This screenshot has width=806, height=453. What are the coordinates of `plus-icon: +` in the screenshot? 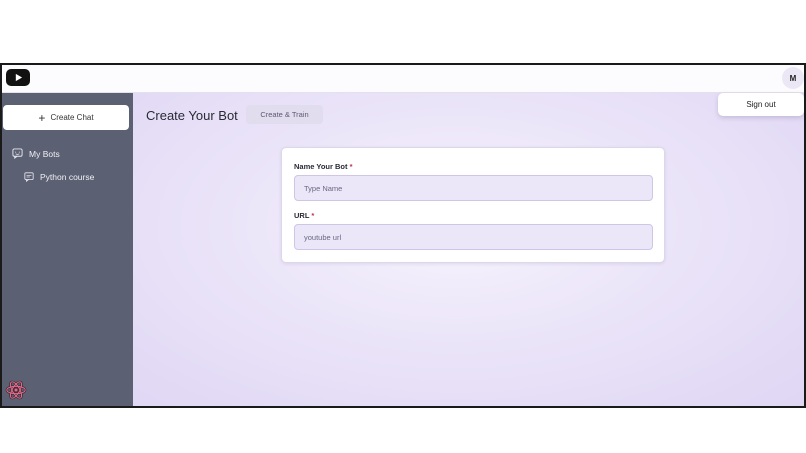 It's located at (42, 117).